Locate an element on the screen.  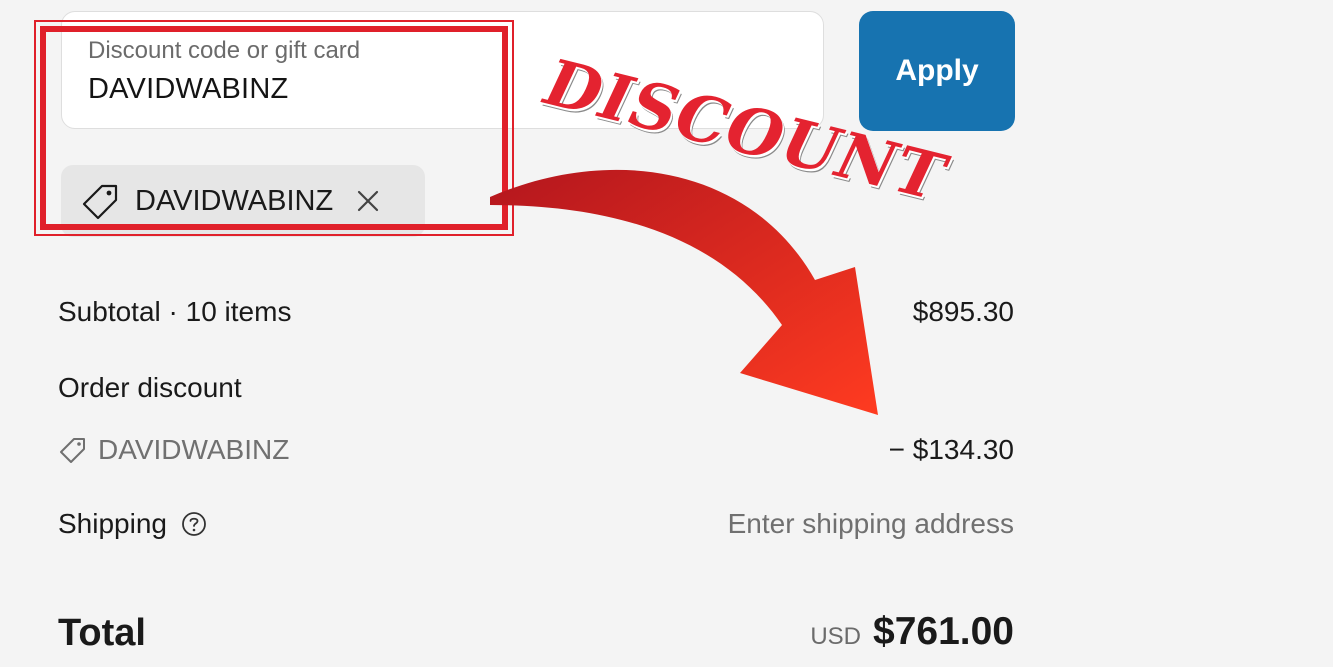
tag-icon is located at coordinates (72, 450).